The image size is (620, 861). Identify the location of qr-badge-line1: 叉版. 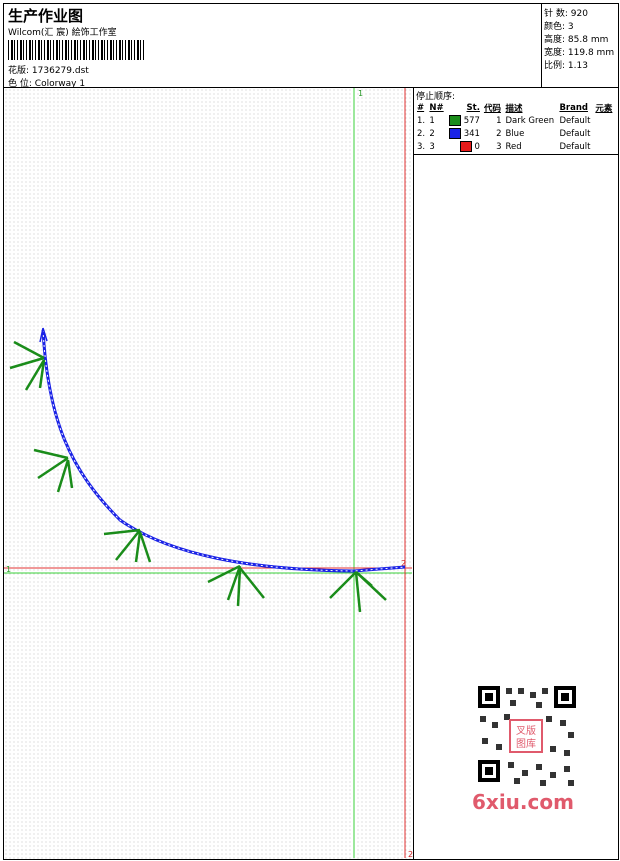
(526, 730).